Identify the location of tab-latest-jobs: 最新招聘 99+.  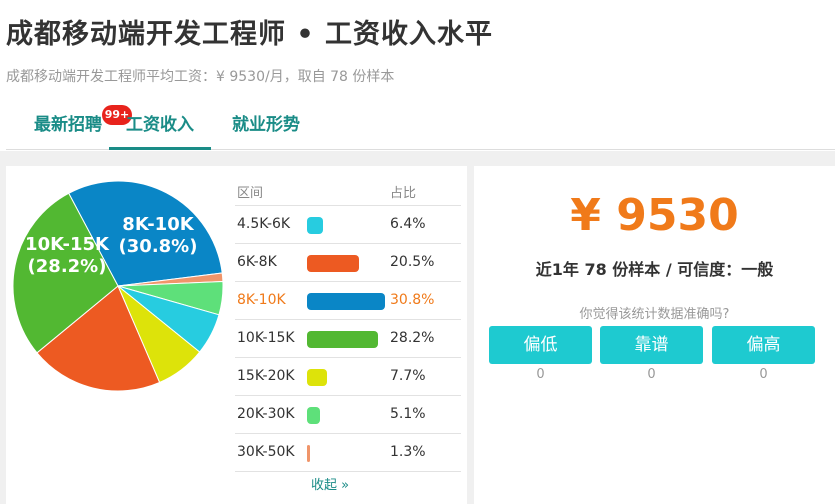
(75, 127).